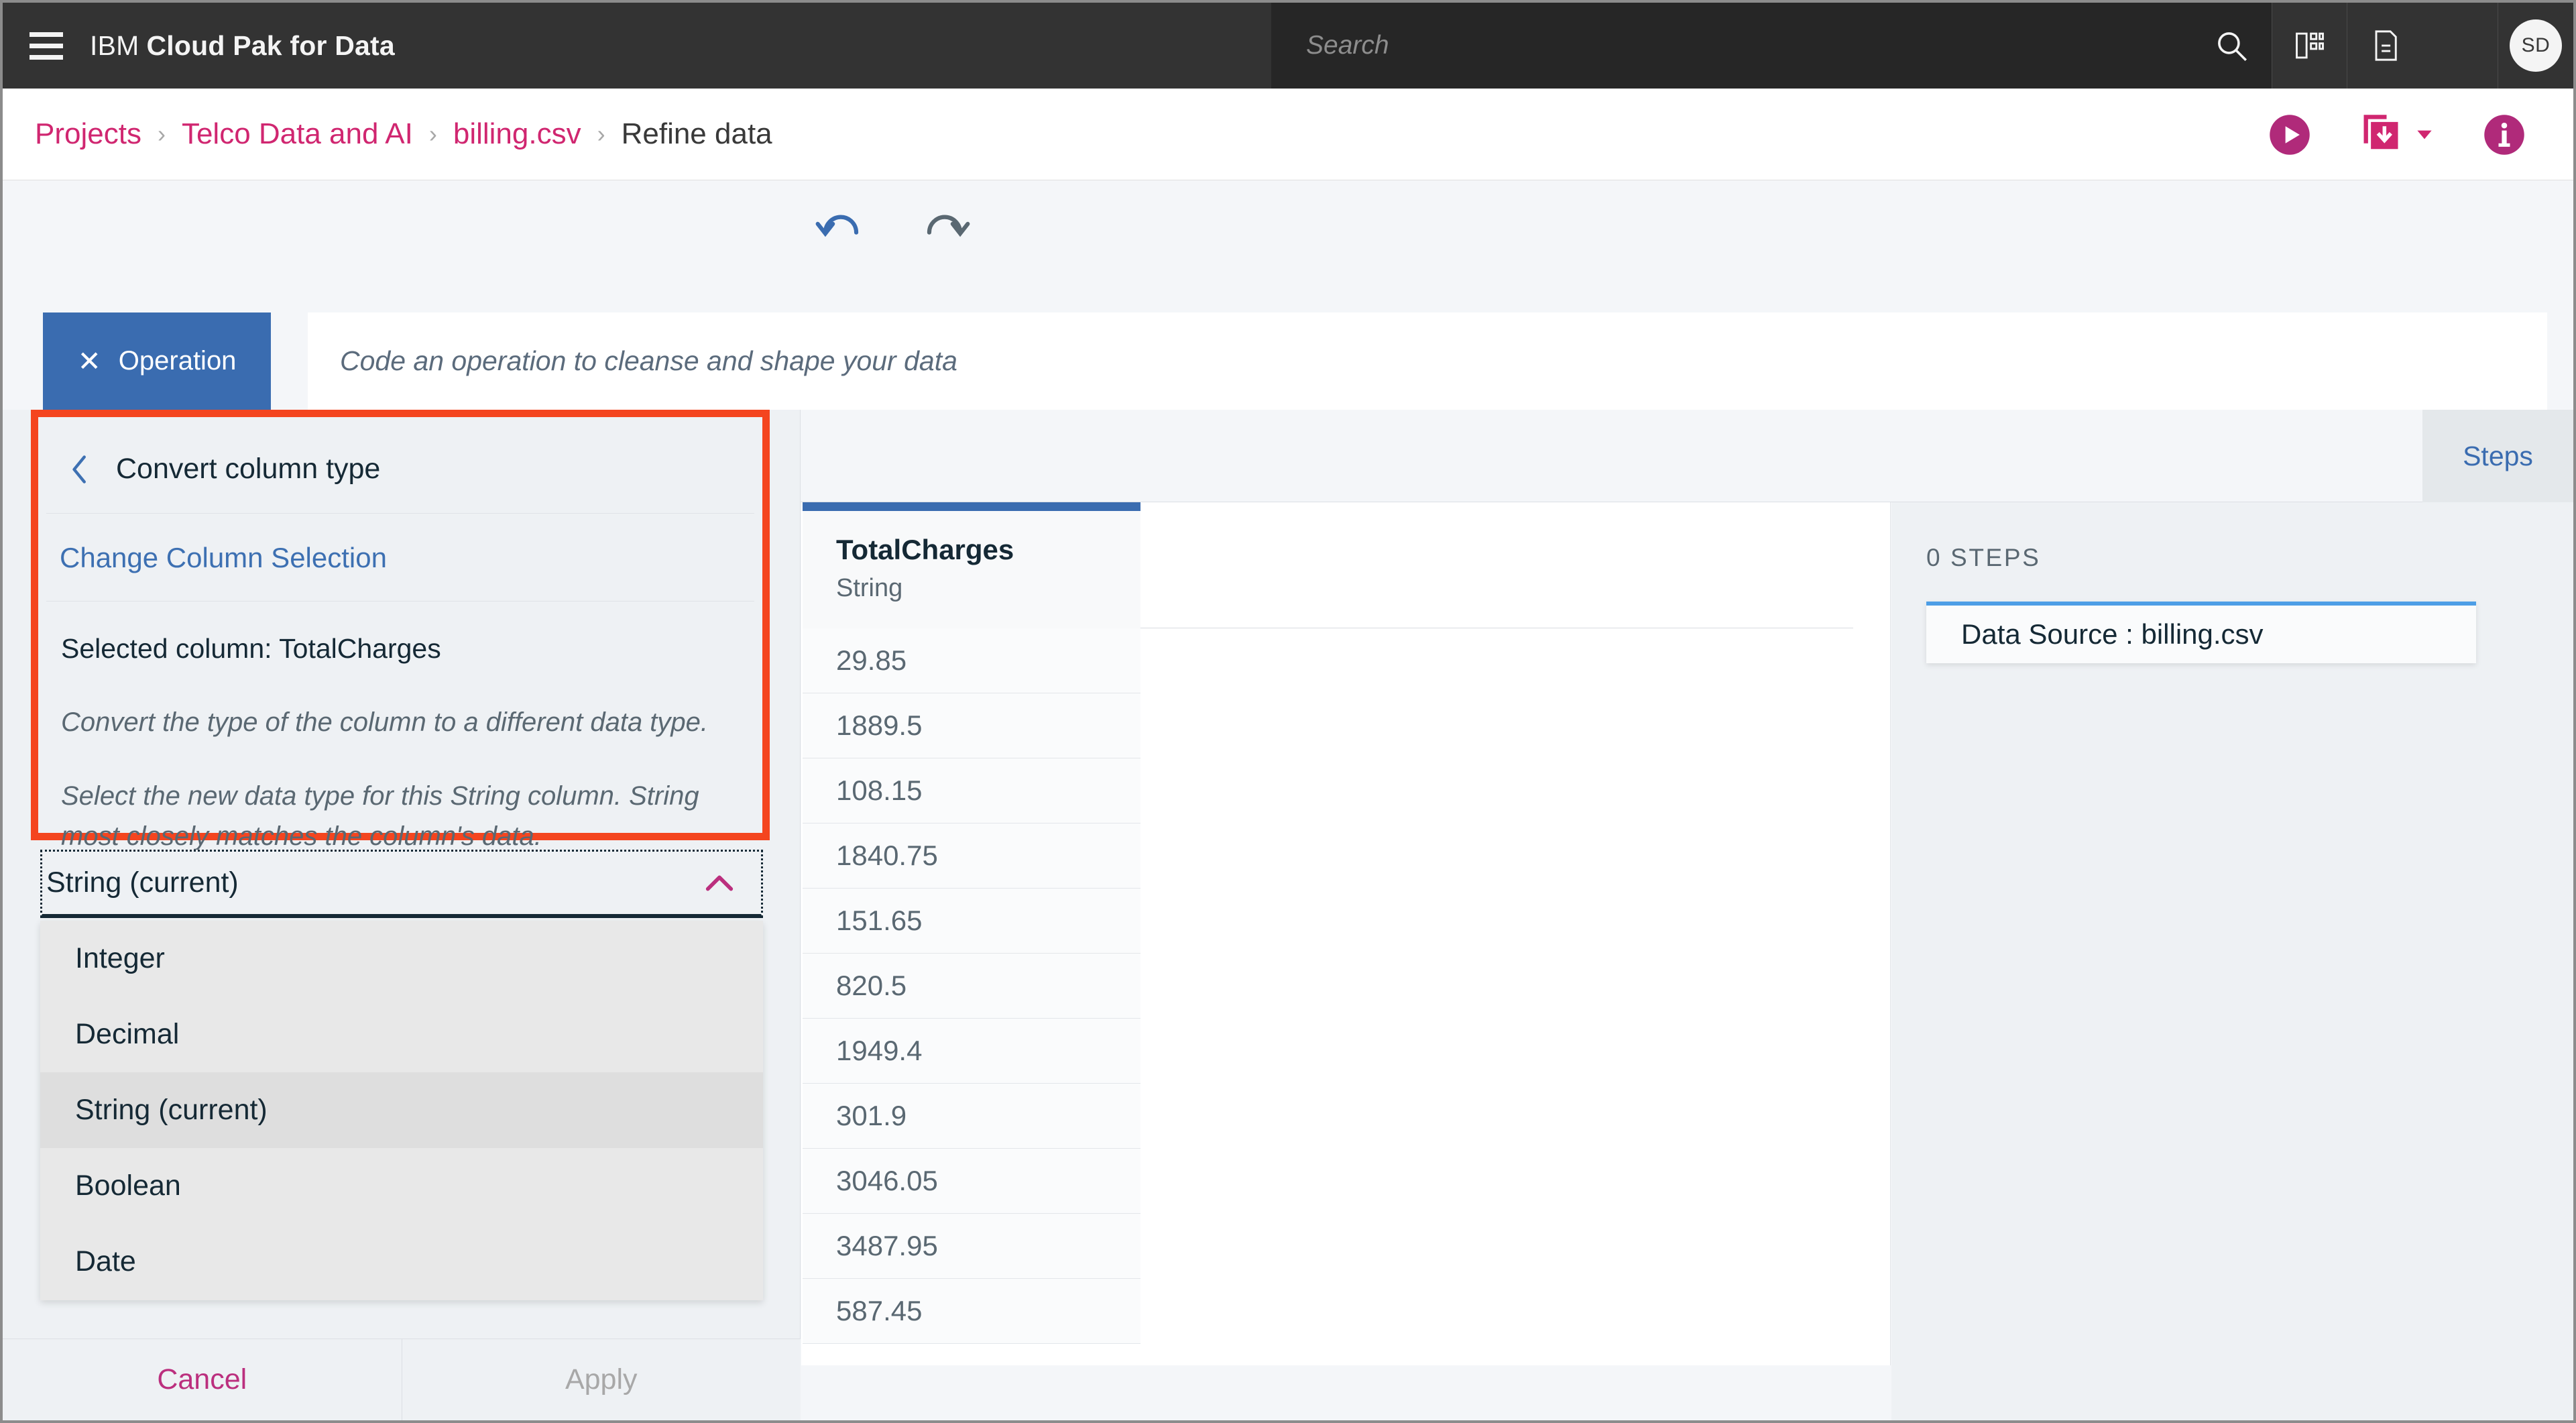  What do you see at coordinates (517, 134) in the screenshot?
I see `breadcrumb-item-file: billing.csv` at bounding box center [517, 134].